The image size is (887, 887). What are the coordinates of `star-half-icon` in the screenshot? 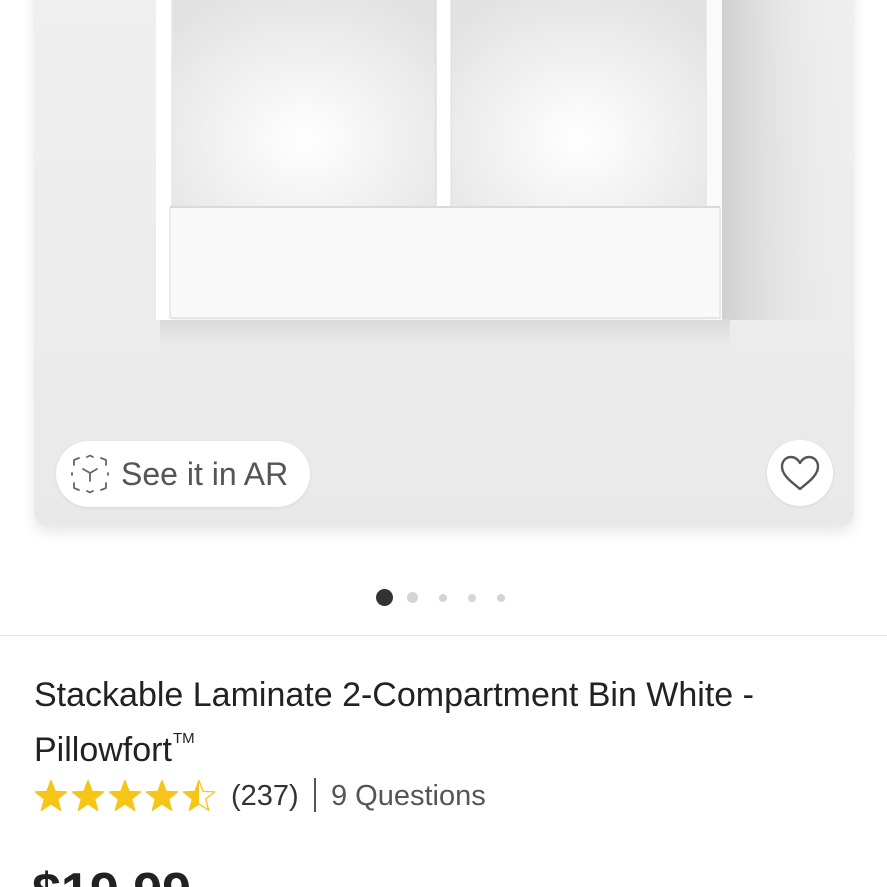 It's located at (199, 795).